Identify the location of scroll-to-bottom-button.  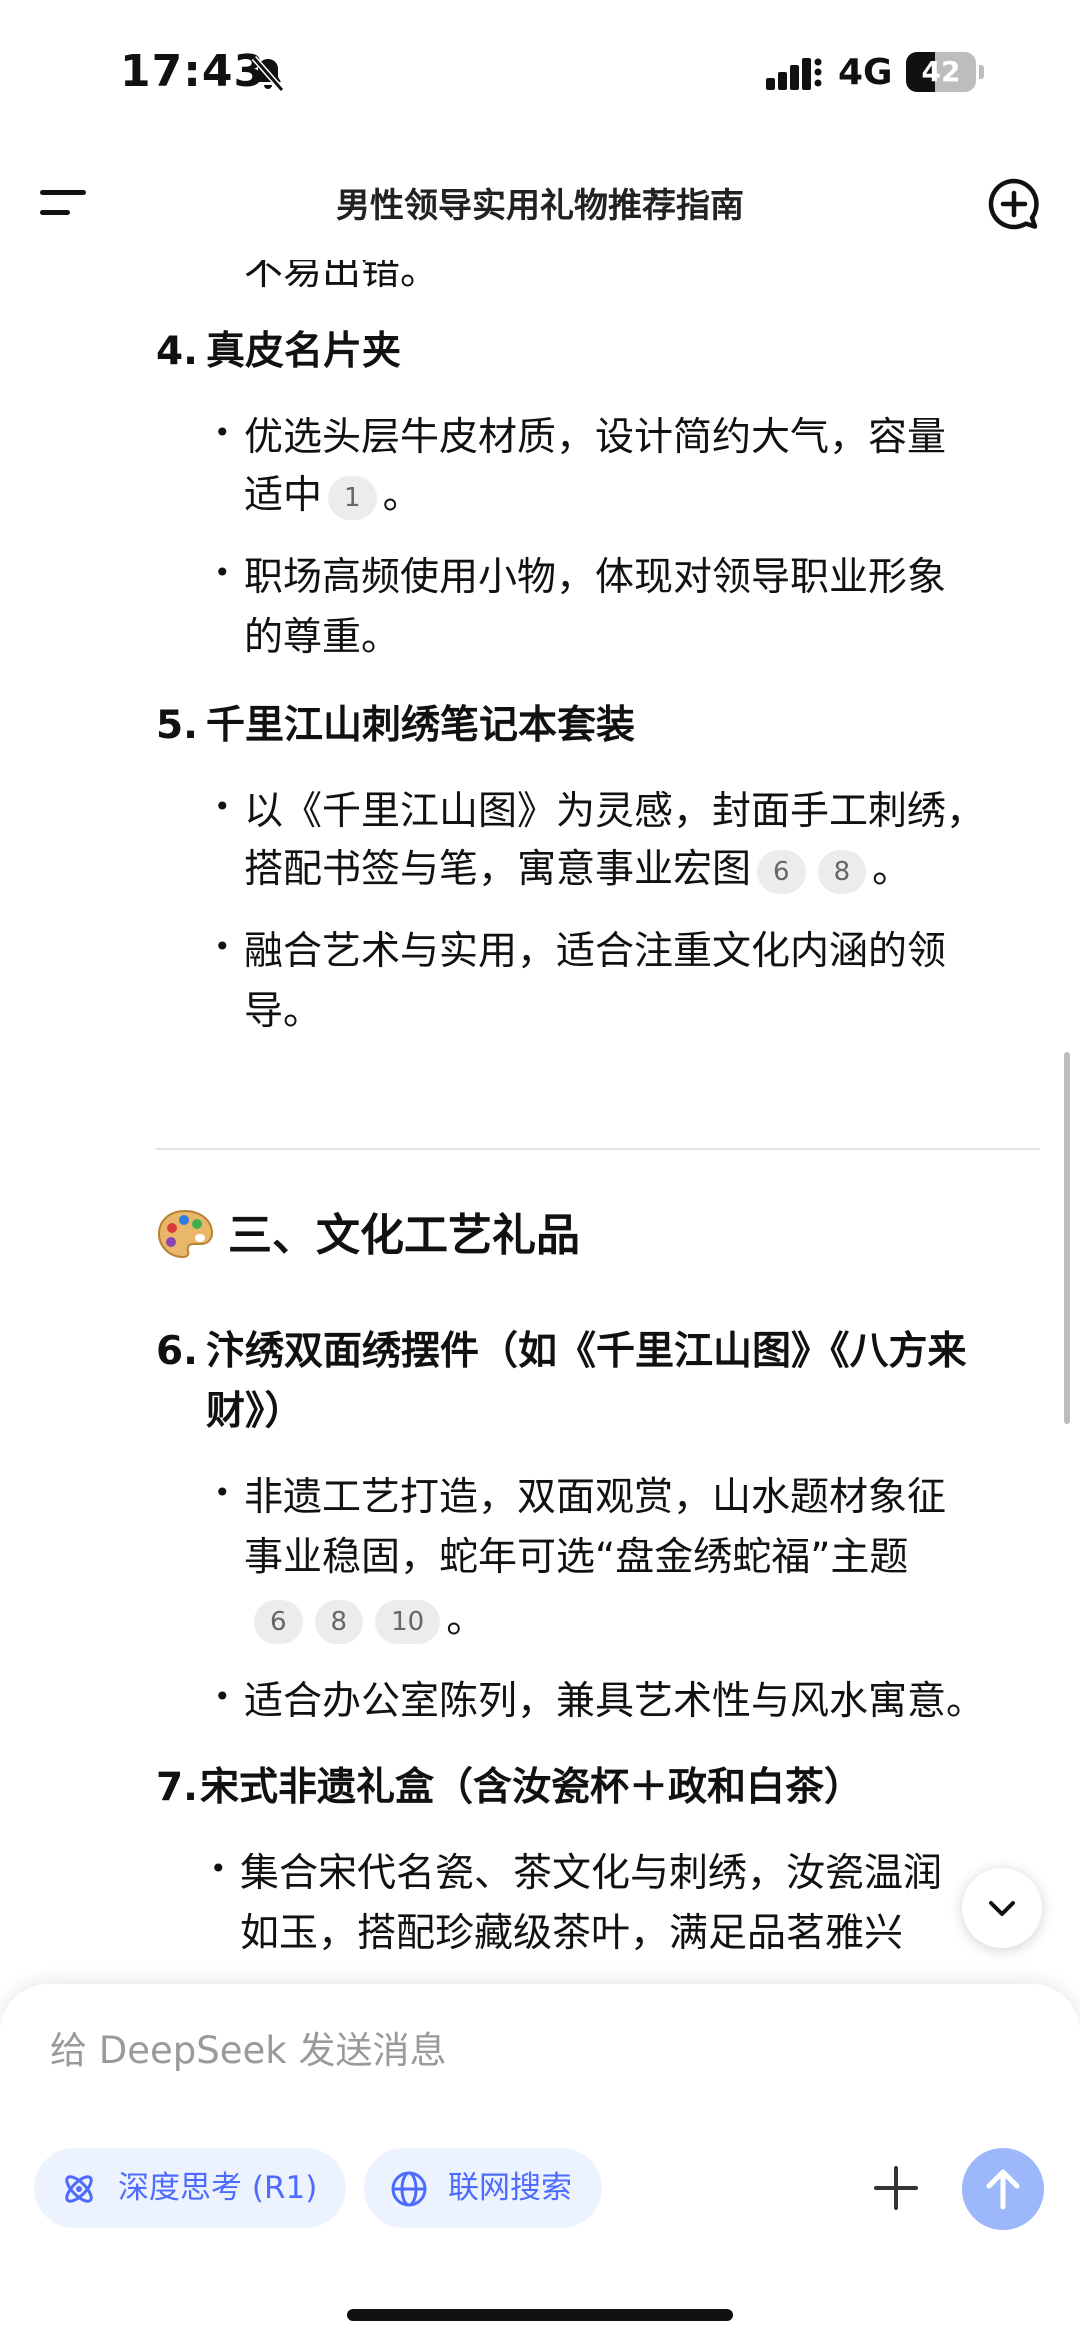
(1002, 1908).